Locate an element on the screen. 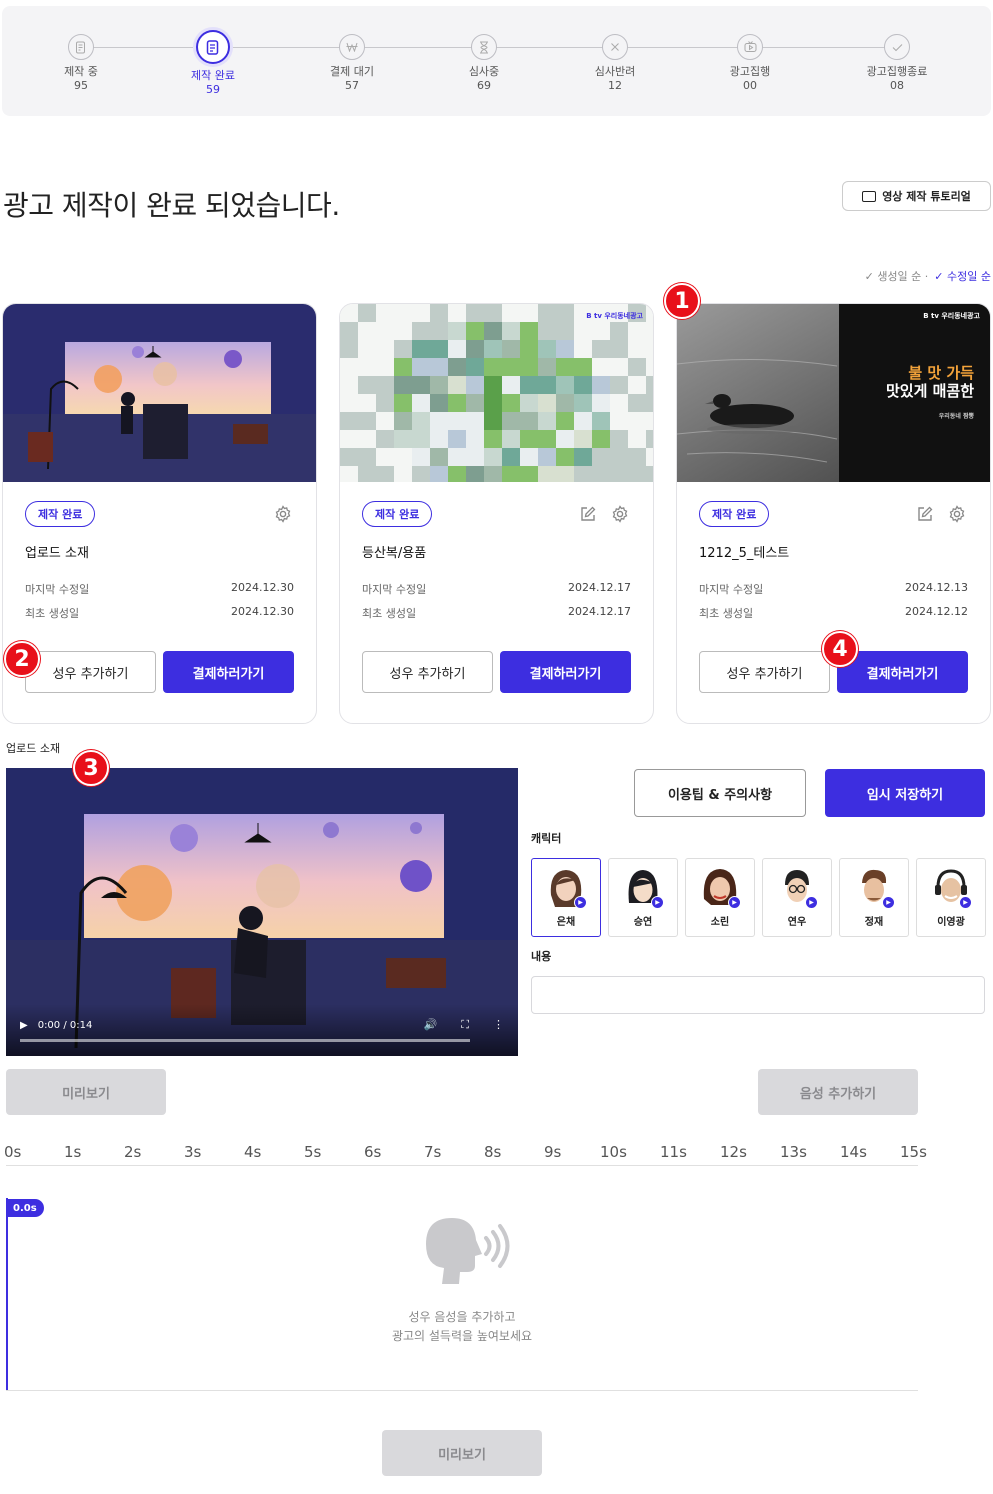  card-thumbnail: B tv 우리동네광고 불 맛 가득 맛있게 매콤한 우리동네 짬뽕 is located at coordinates (833, 393).